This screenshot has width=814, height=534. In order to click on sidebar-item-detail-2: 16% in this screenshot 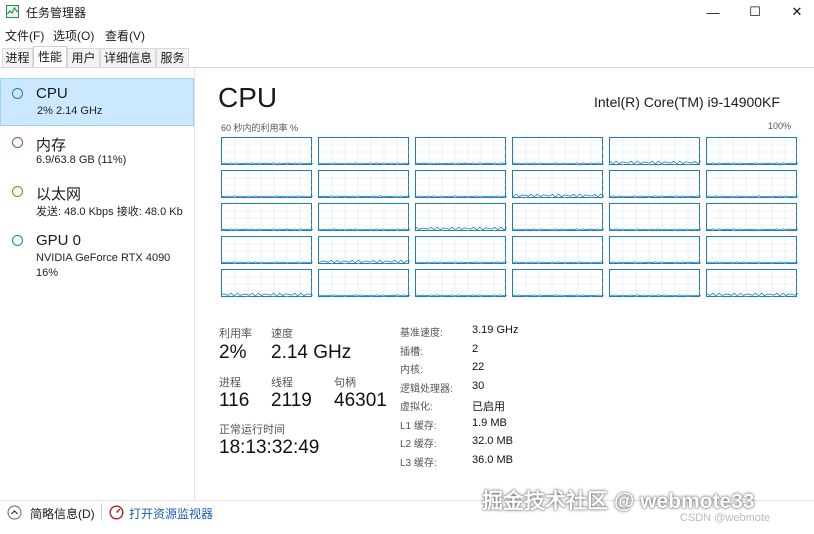, I will do `click(47, 273)`.